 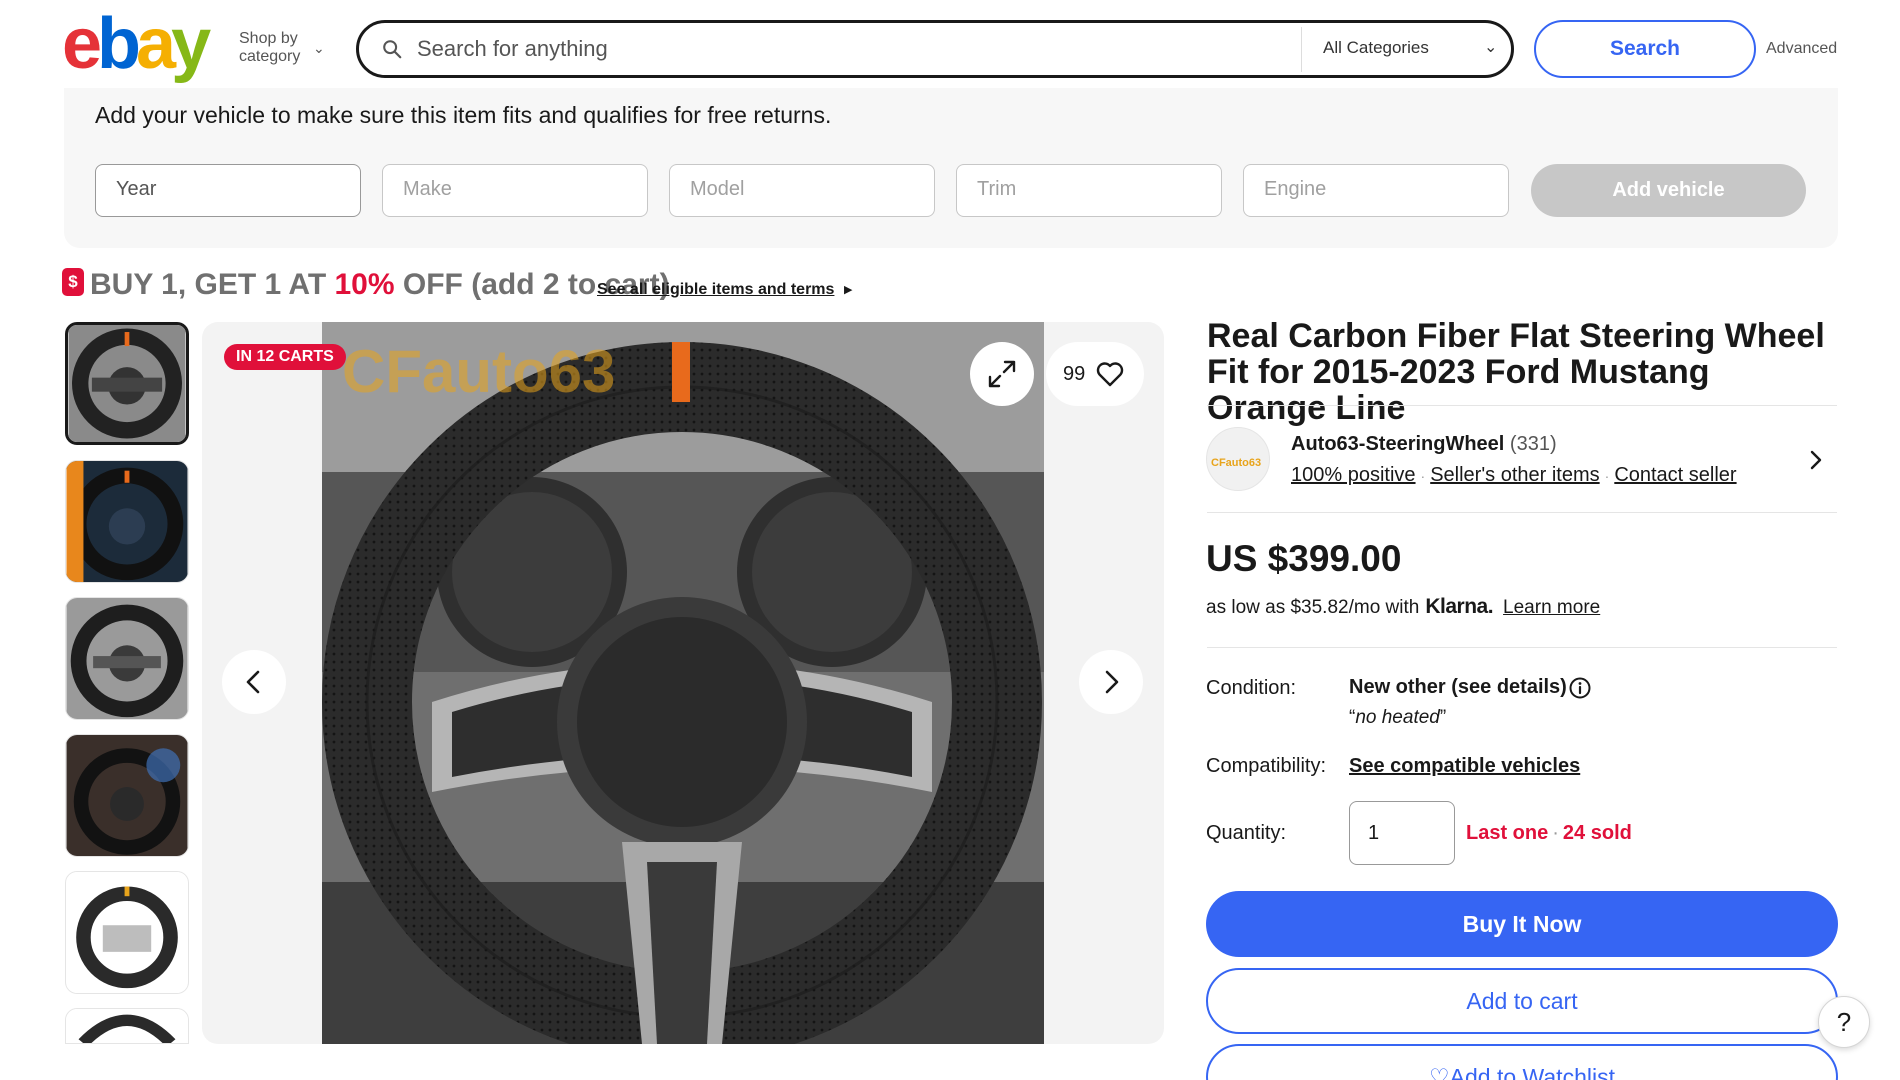 I want to click on item-price: US $399.00, so click(x=1304, y=558).